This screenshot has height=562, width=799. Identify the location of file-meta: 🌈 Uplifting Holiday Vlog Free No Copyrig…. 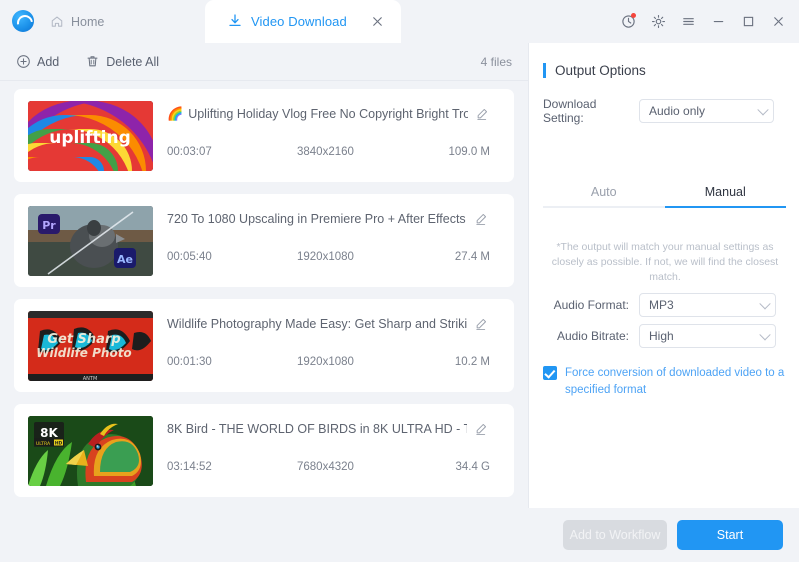
(326, 136).